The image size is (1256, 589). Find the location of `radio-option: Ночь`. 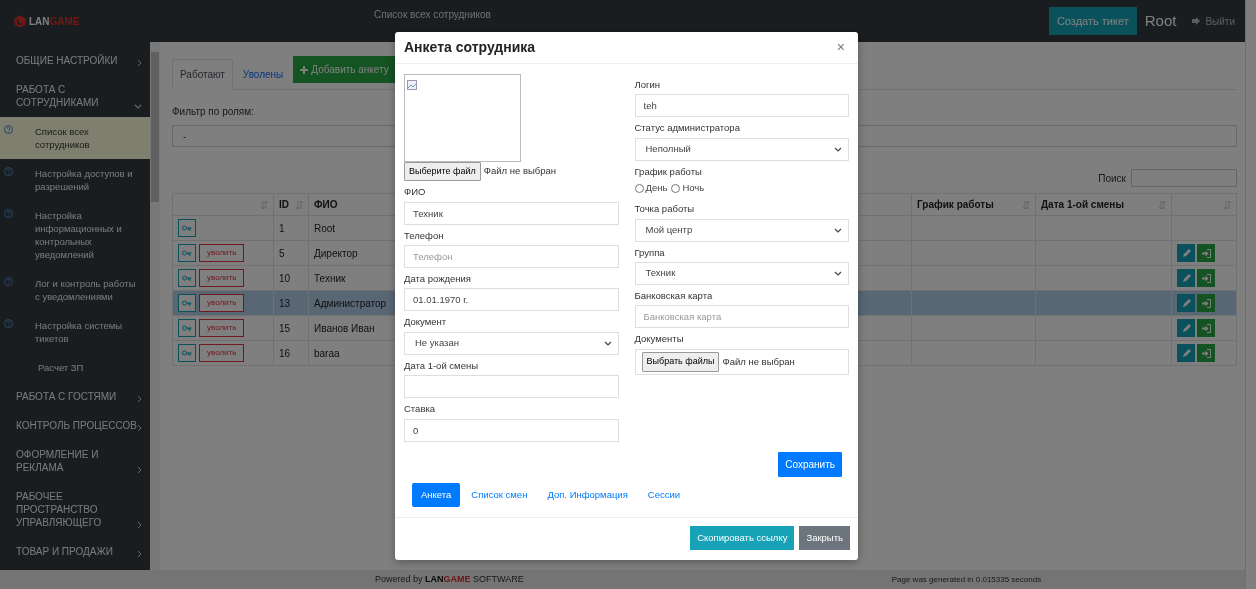

radio-option: Ночь is located at coordinates (688, 188).